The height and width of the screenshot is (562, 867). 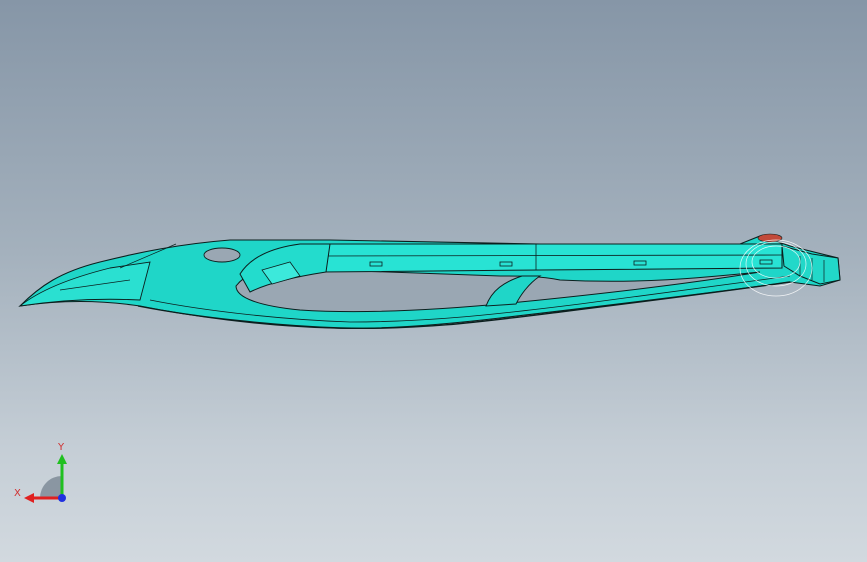 I want to click on part-upper-rail, so click(x=552, y=258).